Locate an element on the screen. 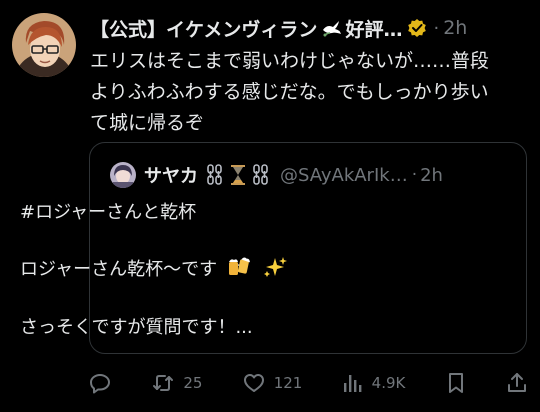 The width and height of the screenshot is (540, 412). retweet-icon is located at coordinates (163, 383).